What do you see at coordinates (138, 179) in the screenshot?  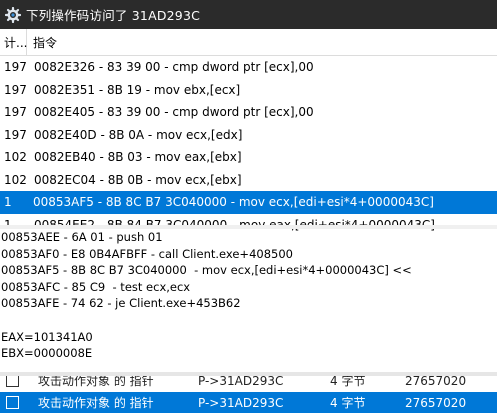 I see `opcode-instruction: 0082EC04 - 8B 0B - mov ecx,[ebx]` at bounding box center [138, 179].